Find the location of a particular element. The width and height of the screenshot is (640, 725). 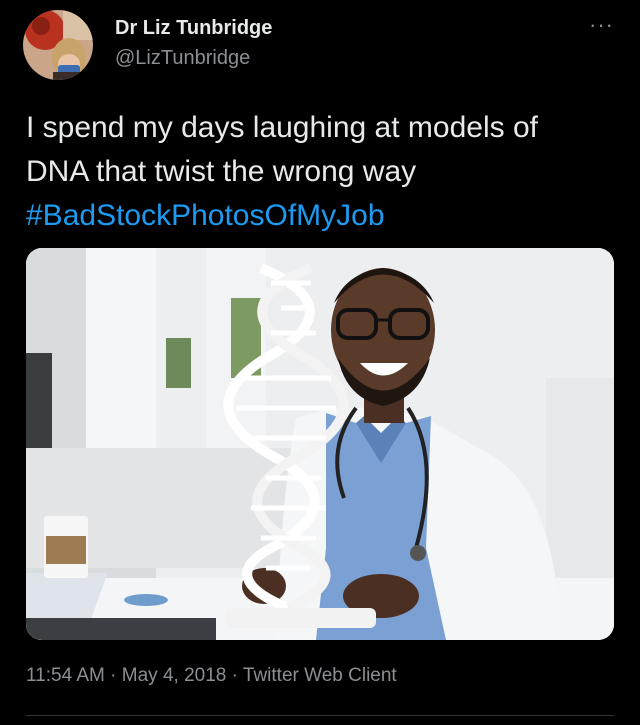

tweet-text-line-2: DNA that twist the wrong way is located at coordinates (221, 171).